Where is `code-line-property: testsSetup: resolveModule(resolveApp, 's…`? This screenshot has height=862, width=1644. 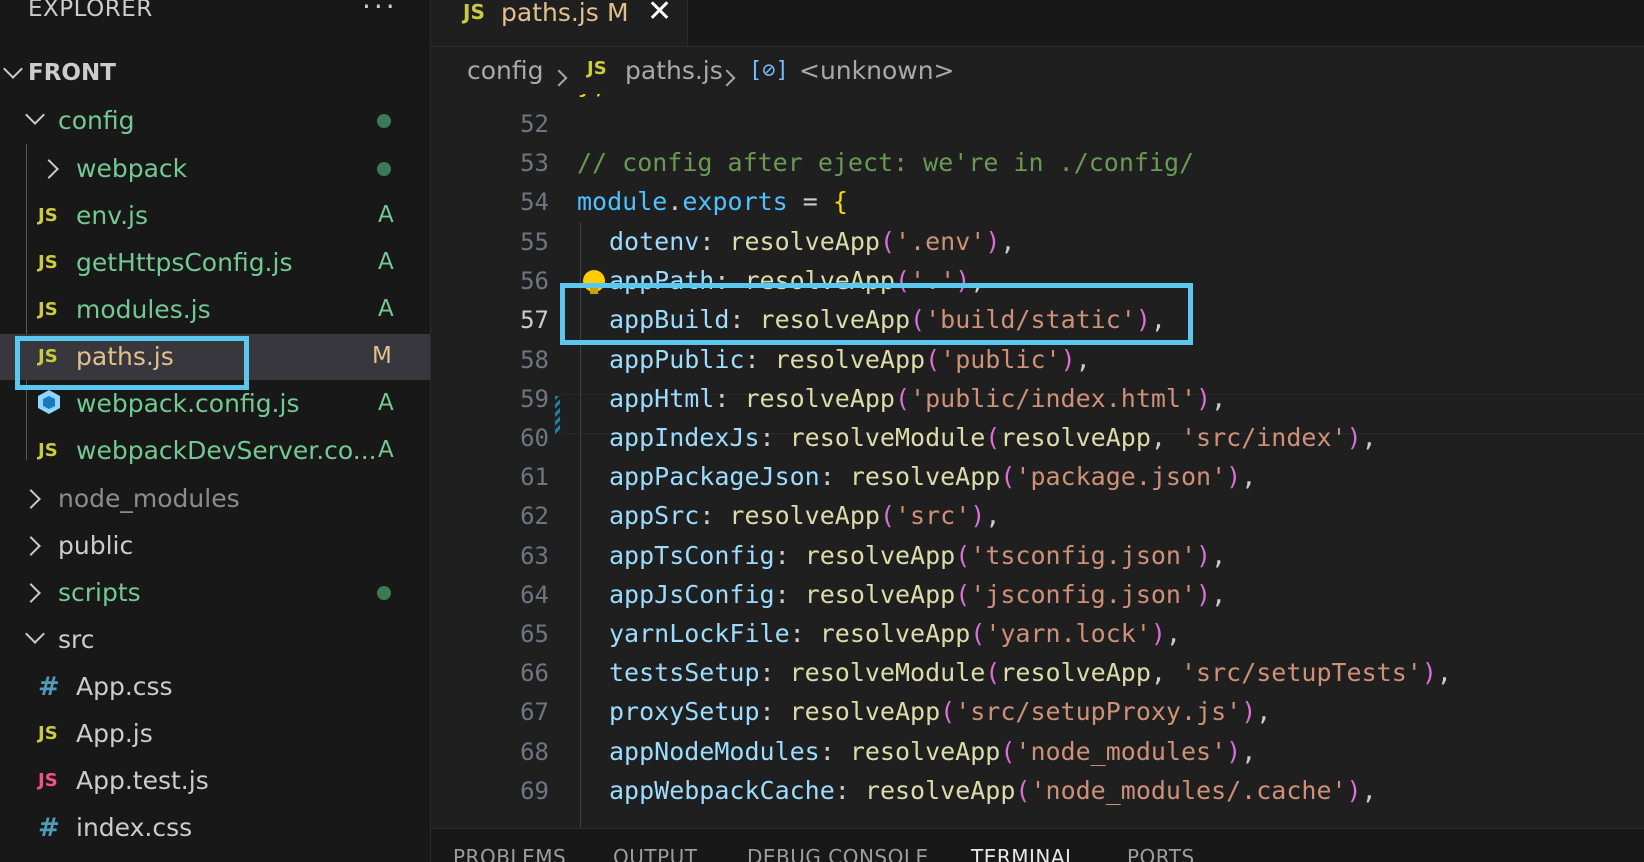 code-line-property: testsSetup: resolveModule(resolveApp, 's… is located at coordinates (1030, 672).